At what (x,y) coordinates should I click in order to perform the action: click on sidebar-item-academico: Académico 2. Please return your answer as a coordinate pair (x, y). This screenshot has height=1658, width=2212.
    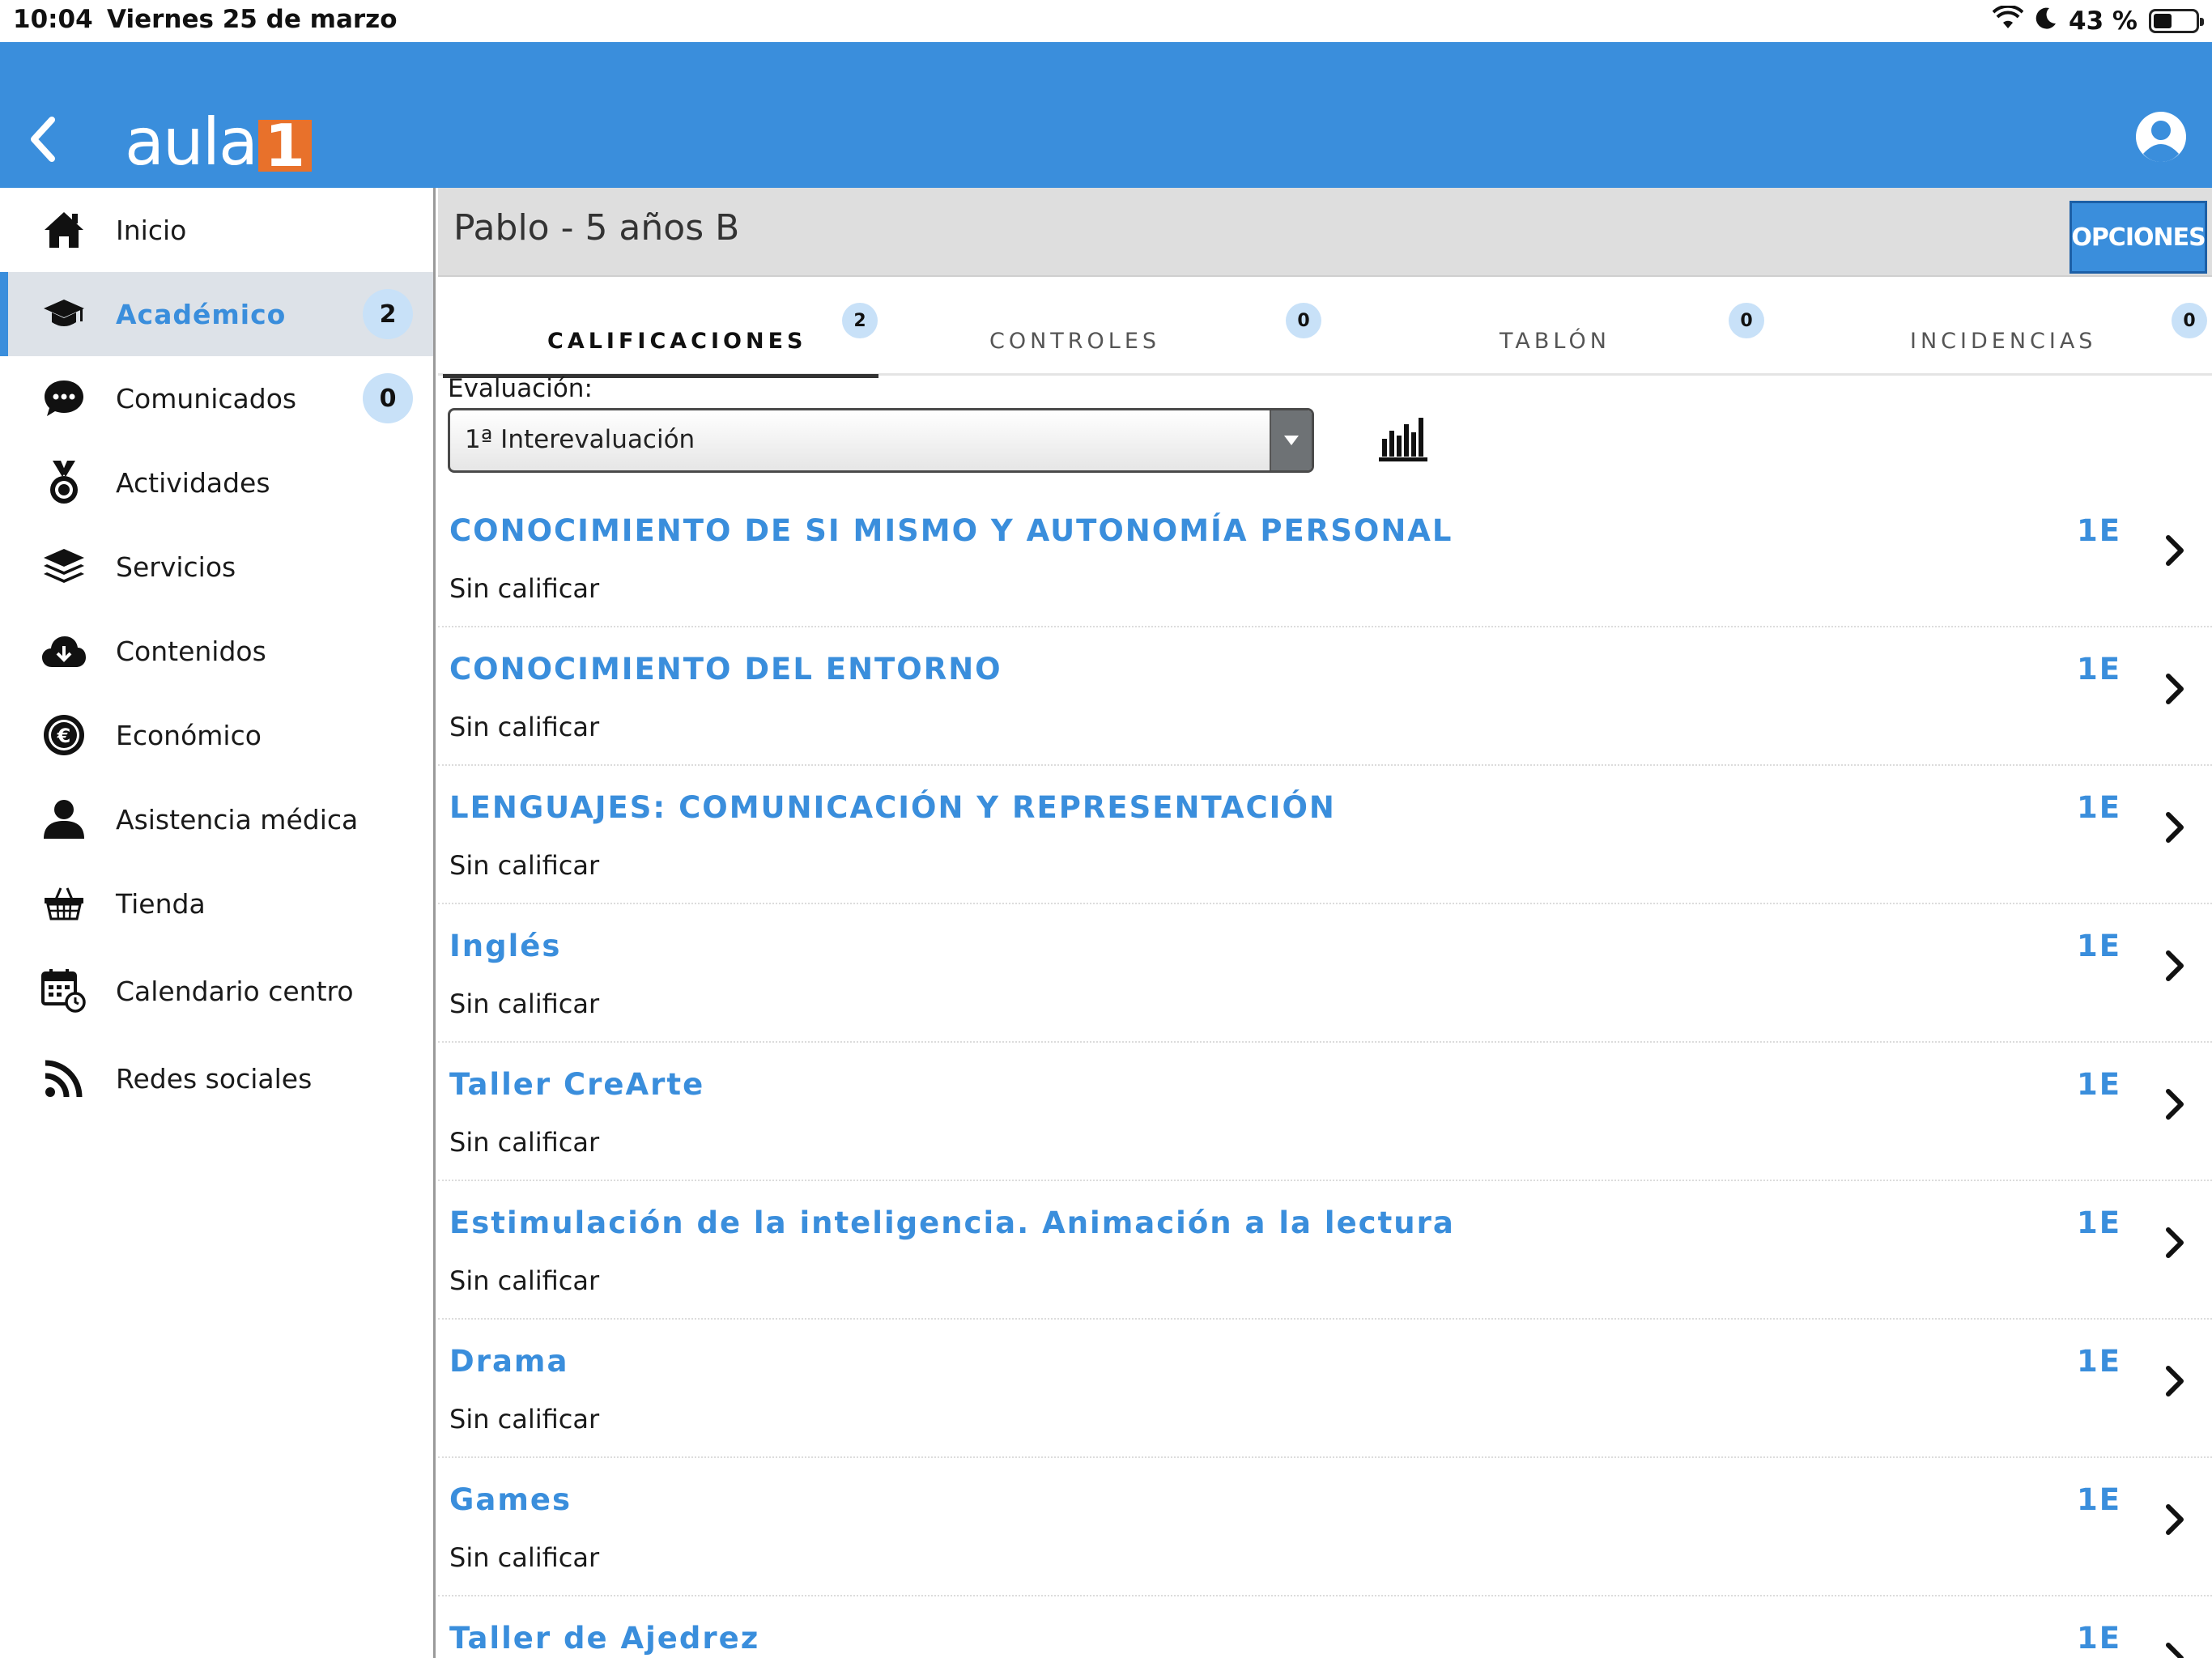
    Looking at the image, I should click on (217, 314).